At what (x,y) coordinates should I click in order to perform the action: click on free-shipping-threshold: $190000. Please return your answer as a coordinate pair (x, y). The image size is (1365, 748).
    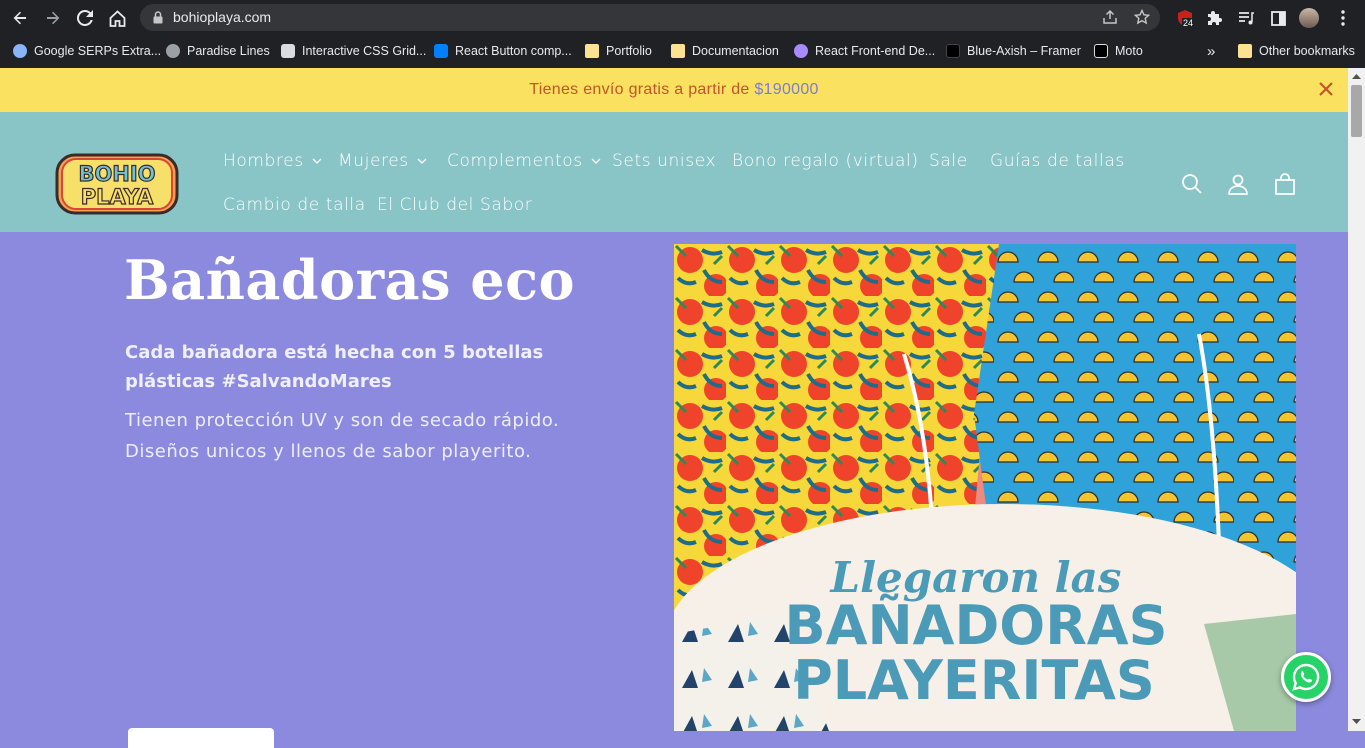
    Looking at the image, I should click on (786, 89).